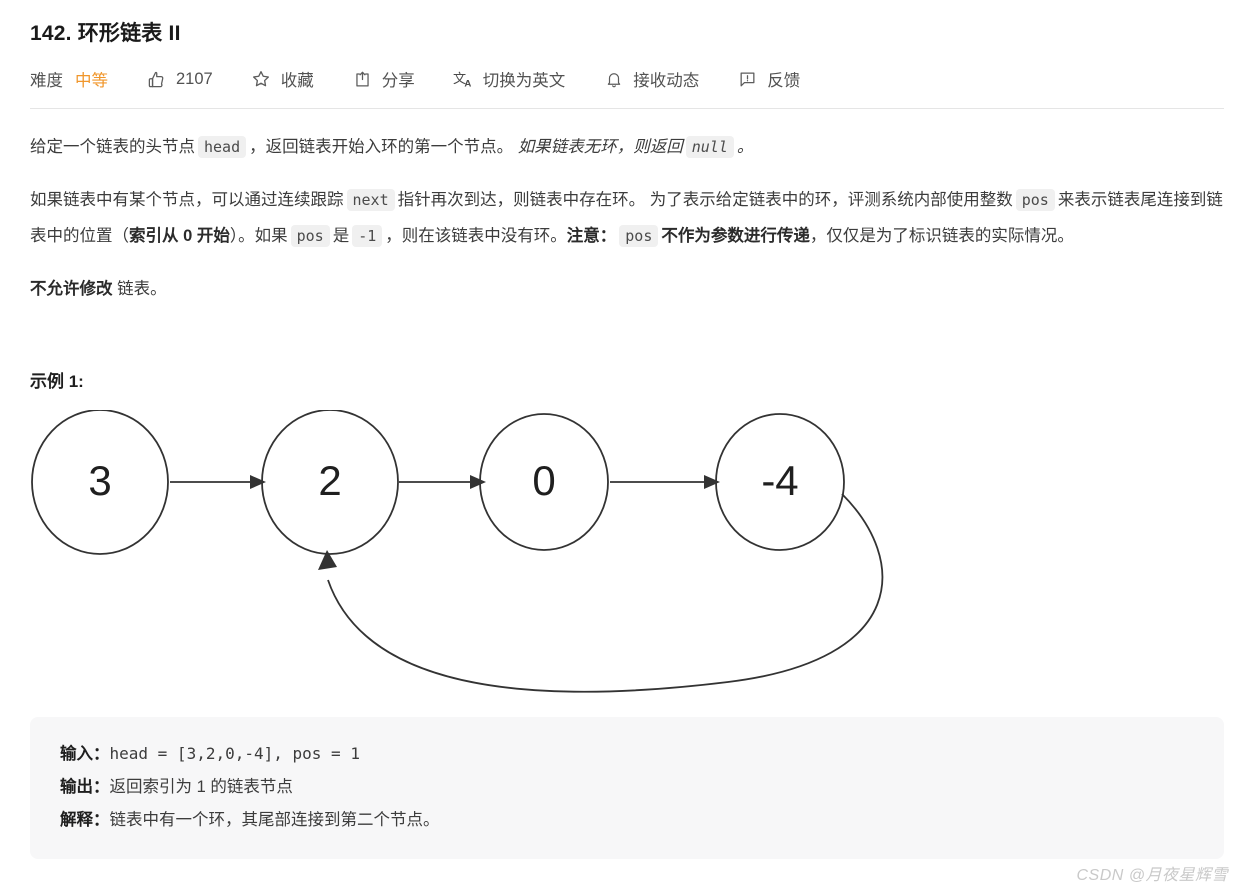 This screenshot has width=1254, height=893. What do you see at coordinates (201, 787) in the screenshot?
I see `output-value: 返回索引为 1 的链表节点` at bounding box center [201, 787].